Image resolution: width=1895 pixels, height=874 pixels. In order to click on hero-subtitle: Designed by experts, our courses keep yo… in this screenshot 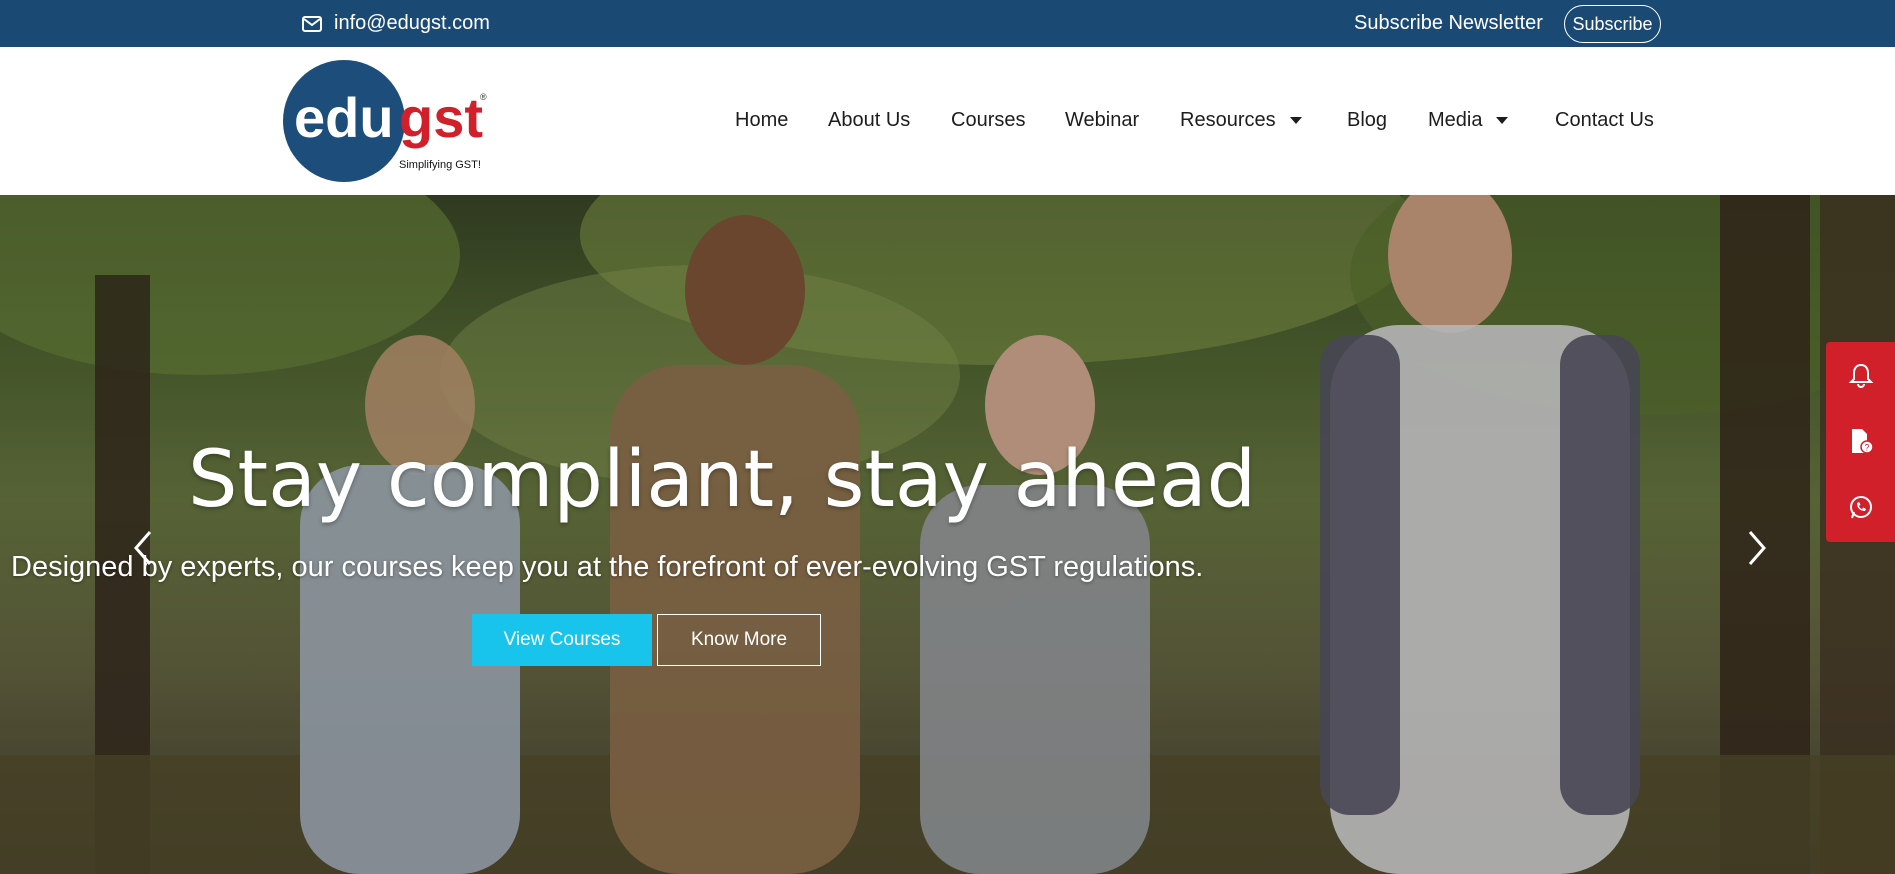, I will do `click(607, 567)`.